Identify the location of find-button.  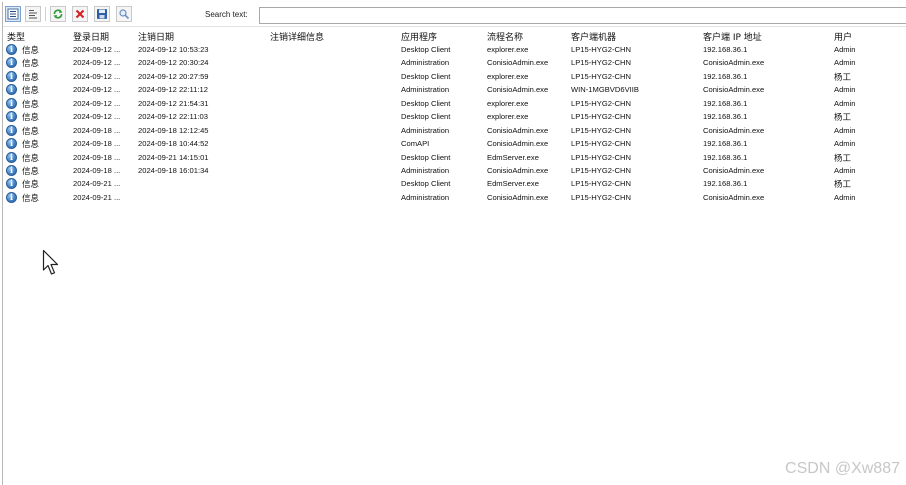
(124, 14).